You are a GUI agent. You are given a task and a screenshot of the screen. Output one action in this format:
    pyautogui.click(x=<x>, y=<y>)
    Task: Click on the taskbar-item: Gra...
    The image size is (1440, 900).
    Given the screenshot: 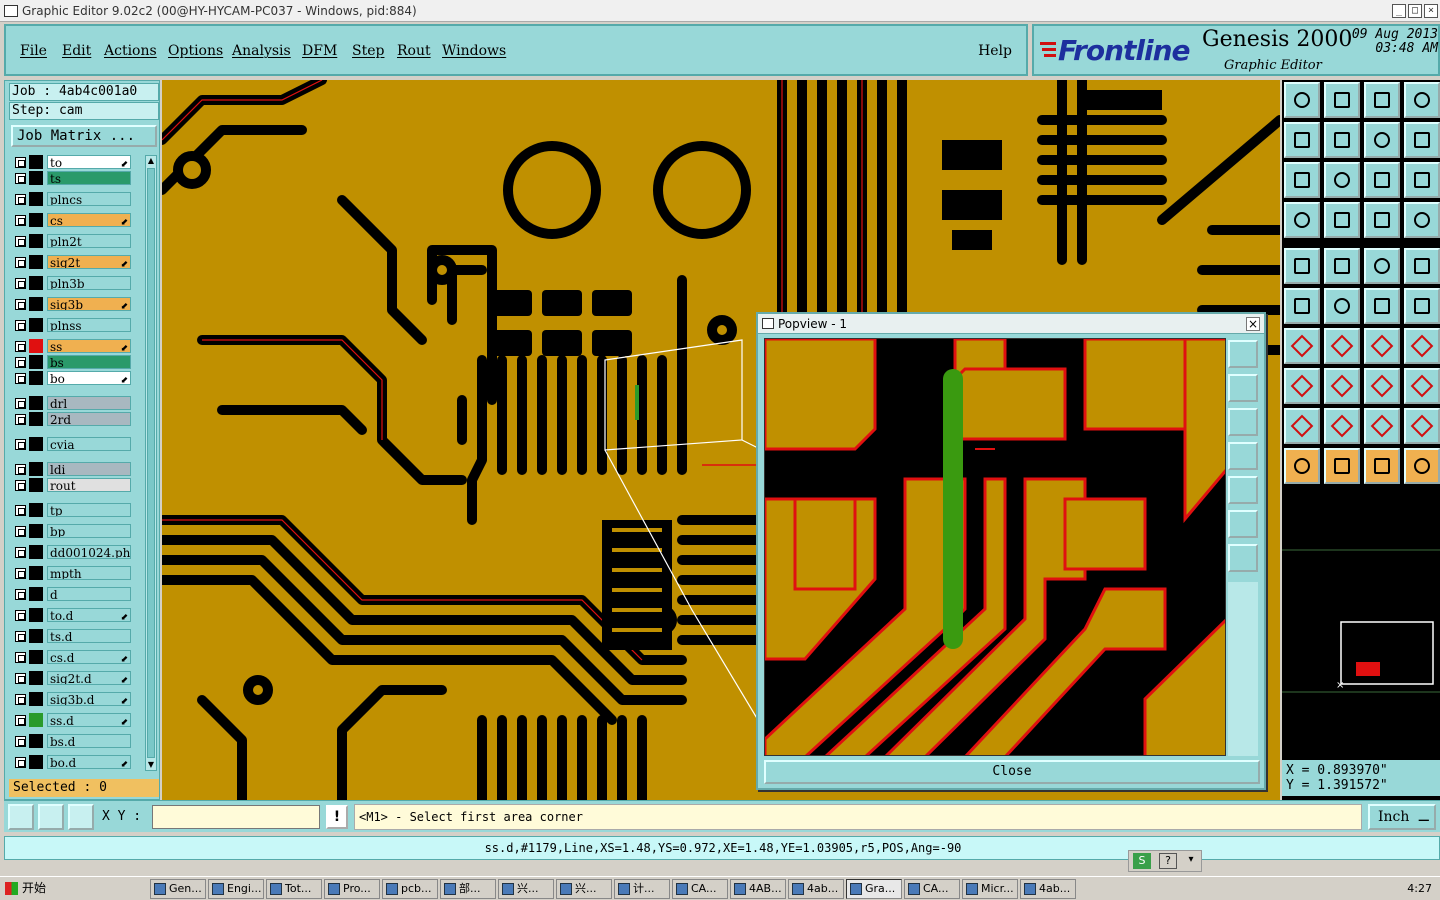 What is the action you would take?
    pyautogui.click(x=874, y=889)
    